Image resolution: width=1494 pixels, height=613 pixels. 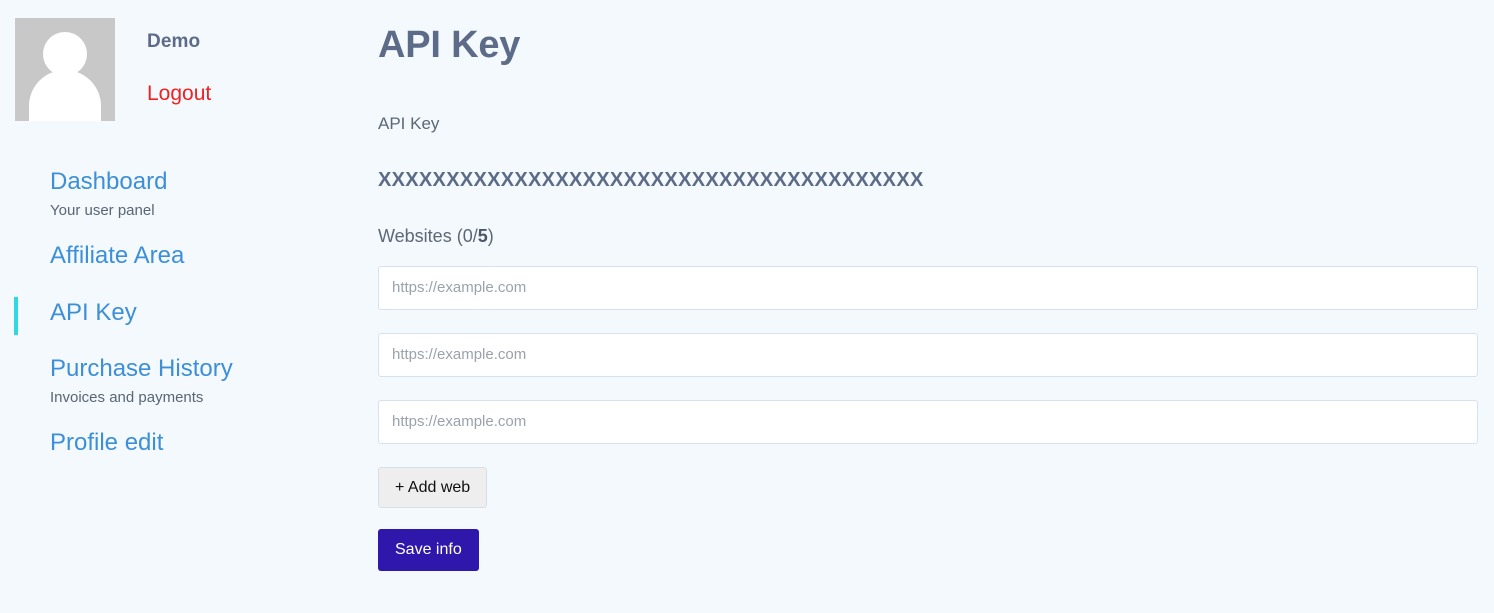 What do you see at coordinates (65, 95) in the screenshot?
I see `avatar-body-shape` at bounding box center [65, 95].